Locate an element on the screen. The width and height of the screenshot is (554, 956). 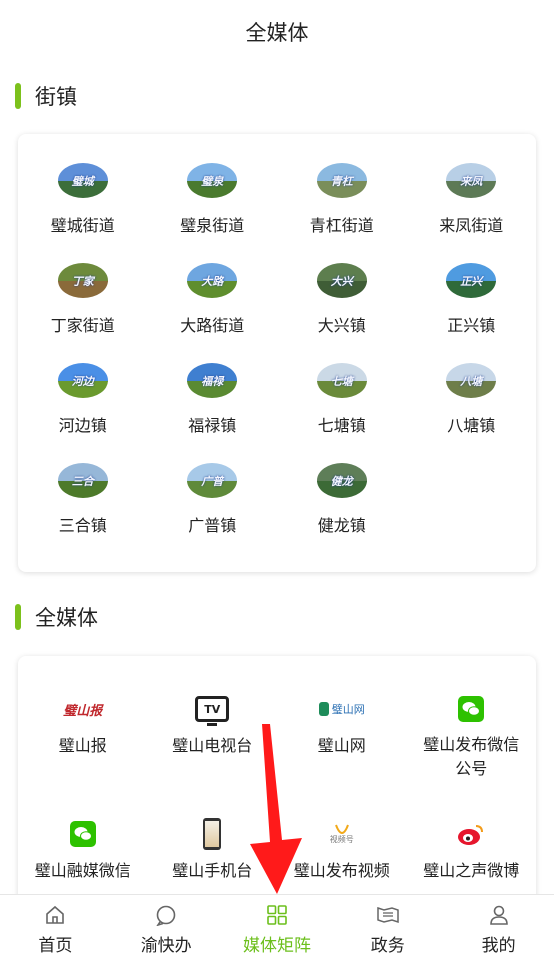
top-bar: 全媒体 is located at coordinates (277, 32).